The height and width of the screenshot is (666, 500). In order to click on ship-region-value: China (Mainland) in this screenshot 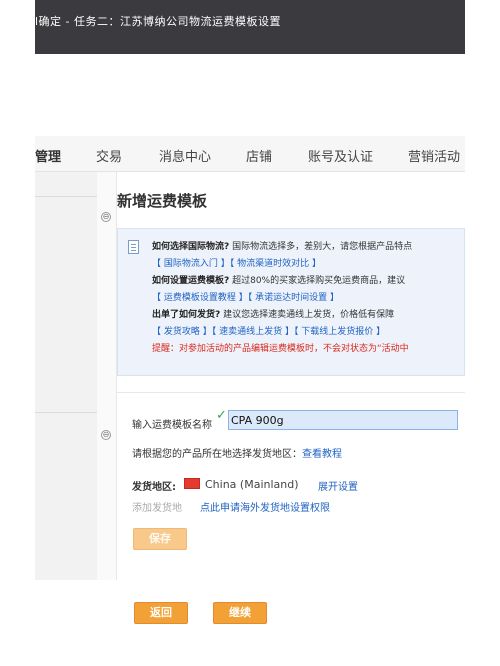, I will do `click(252, 484)`.